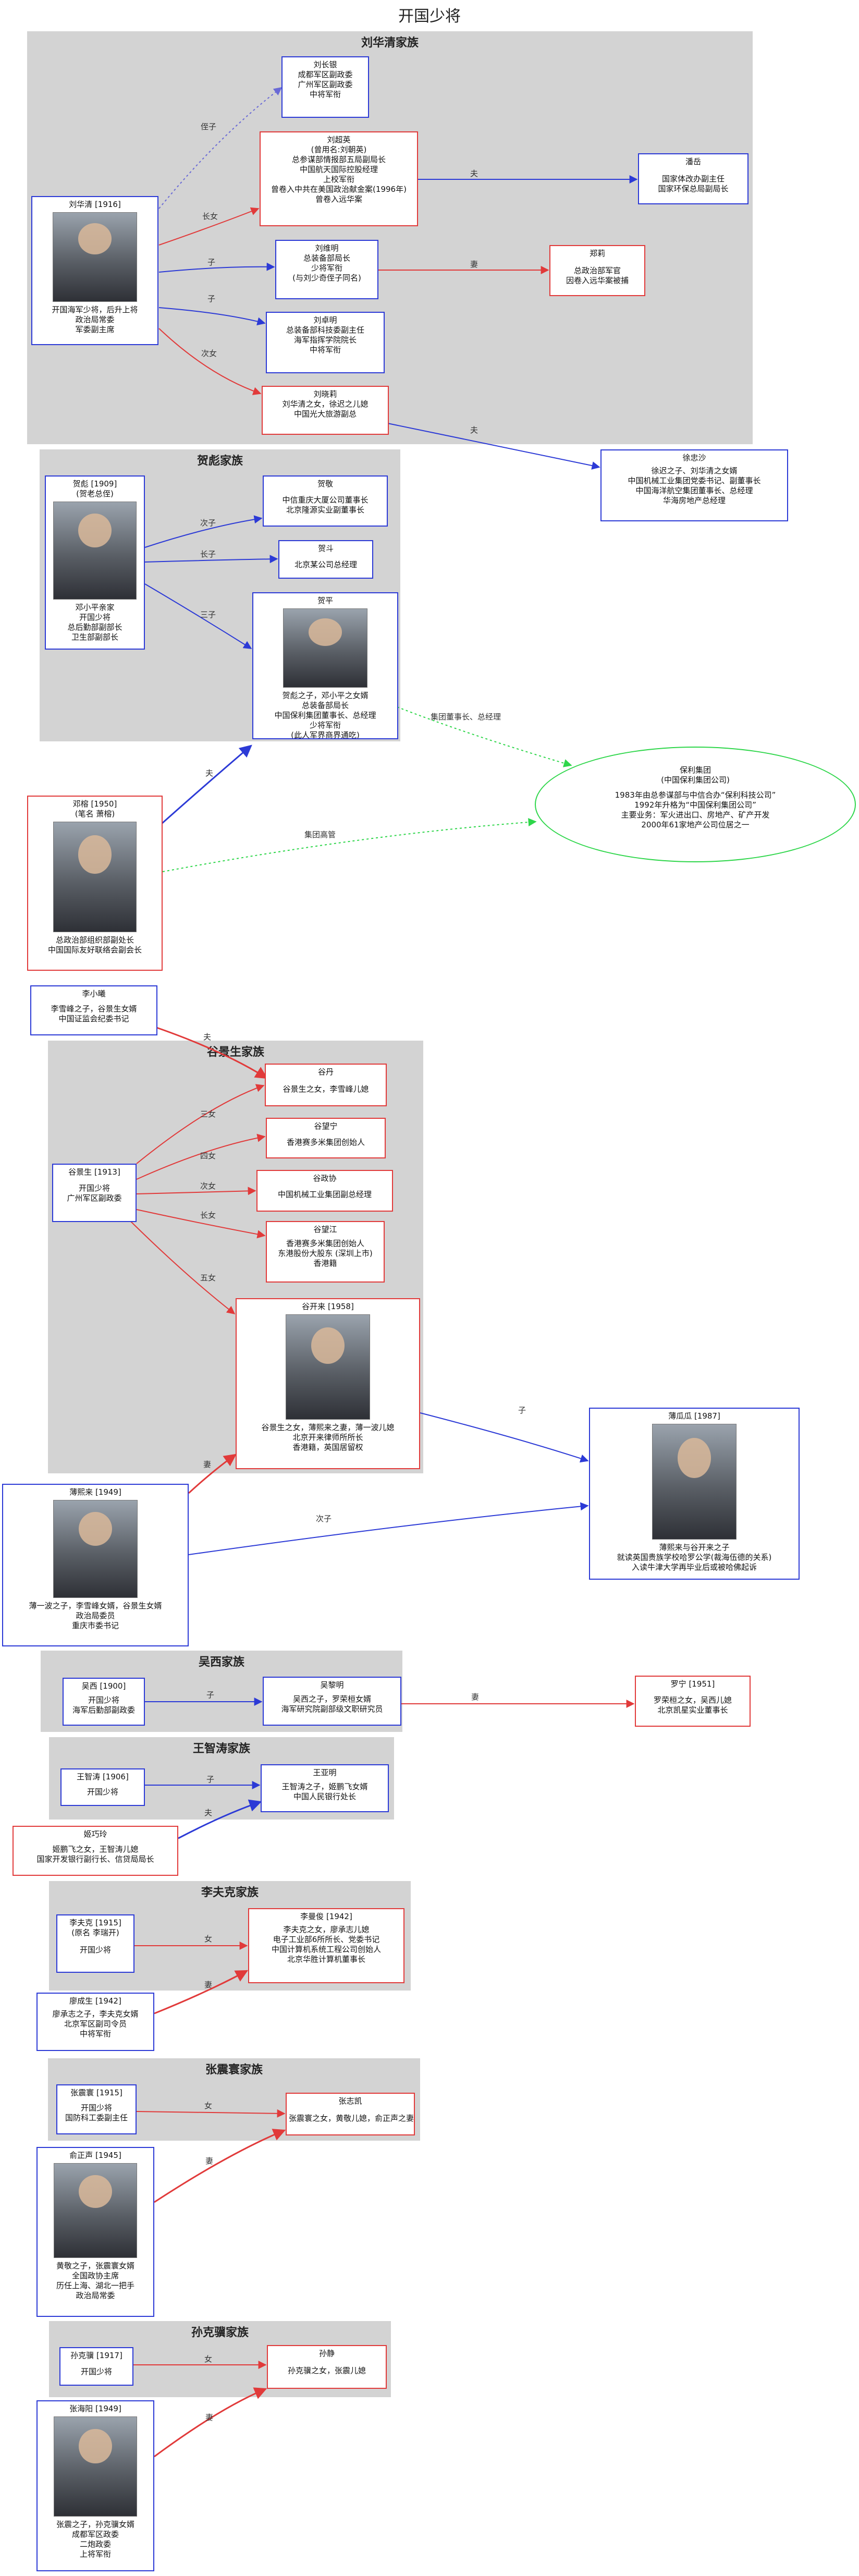  What do you see at coordinates (95, 637) in the screenshot?
I see `node-hebiao-line: 卫生部副部长` at bounding box center [95, 637].